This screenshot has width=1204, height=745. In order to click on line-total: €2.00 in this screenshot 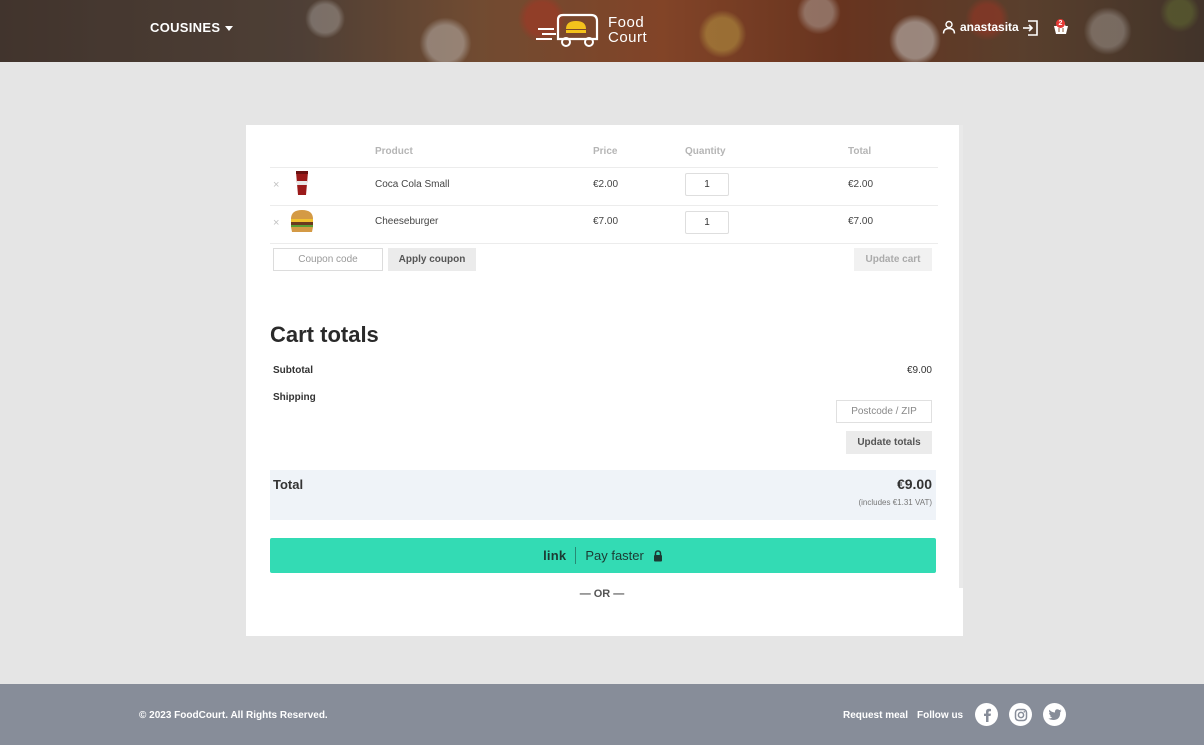, I will do `click(861, 184)`.